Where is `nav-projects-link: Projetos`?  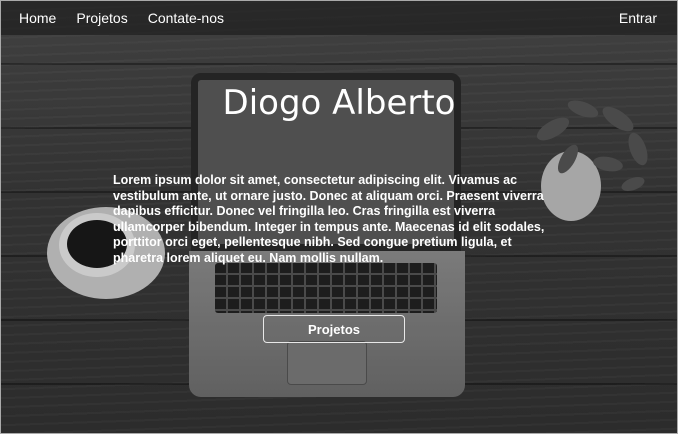
nav-projects-link: Projetos is located at coordinates (101, 18).